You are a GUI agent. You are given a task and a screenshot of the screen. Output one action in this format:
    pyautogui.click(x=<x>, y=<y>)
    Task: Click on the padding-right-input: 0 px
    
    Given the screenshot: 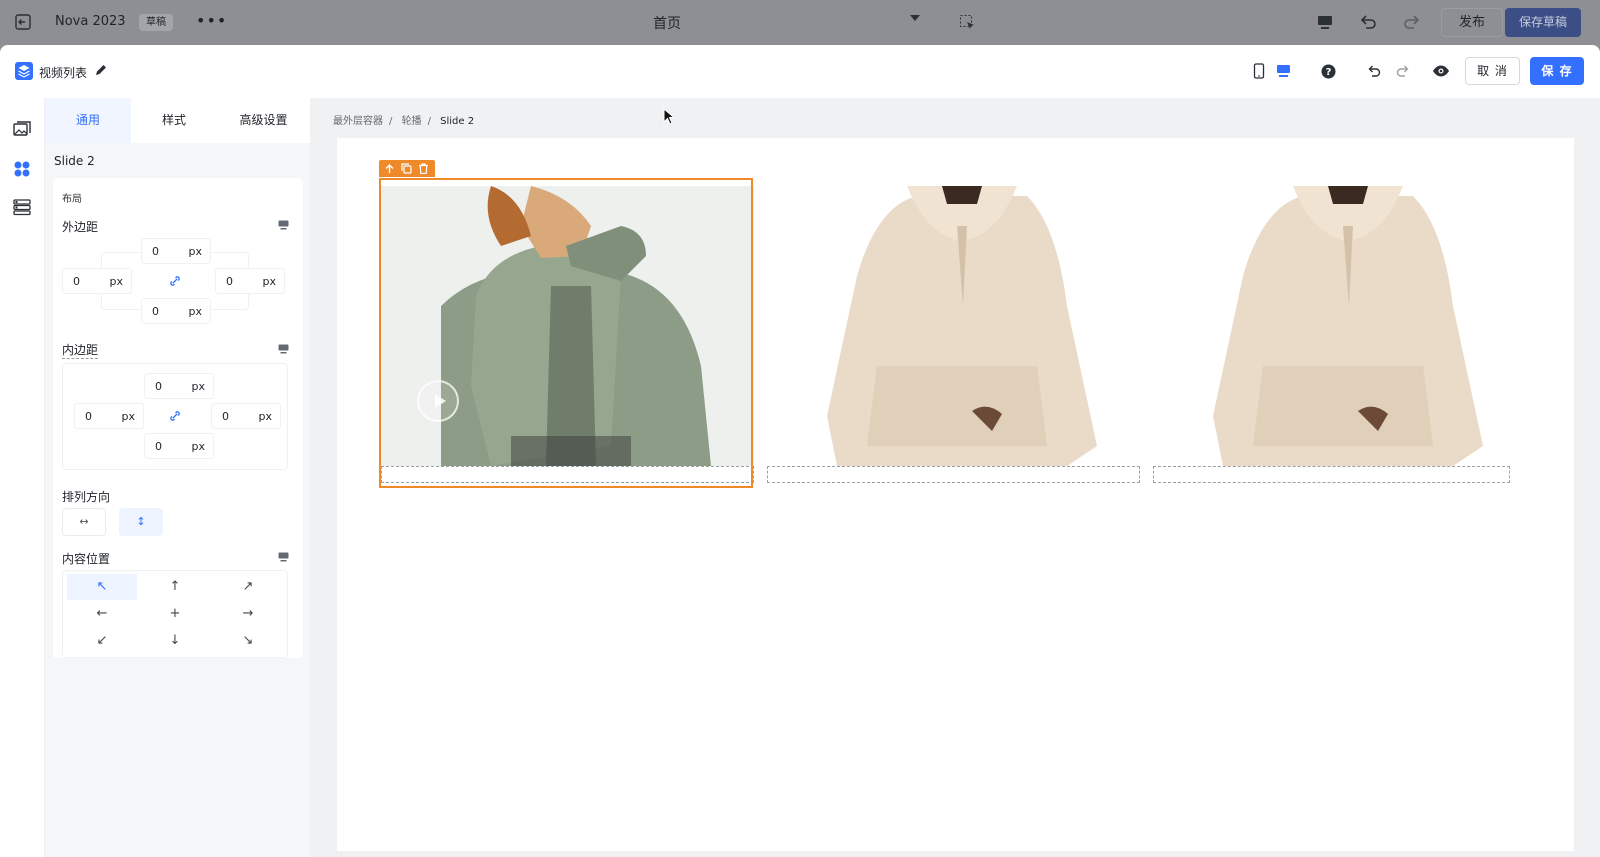 What is the action you would take?
    pyautogui.click(x=246, y=416)
    